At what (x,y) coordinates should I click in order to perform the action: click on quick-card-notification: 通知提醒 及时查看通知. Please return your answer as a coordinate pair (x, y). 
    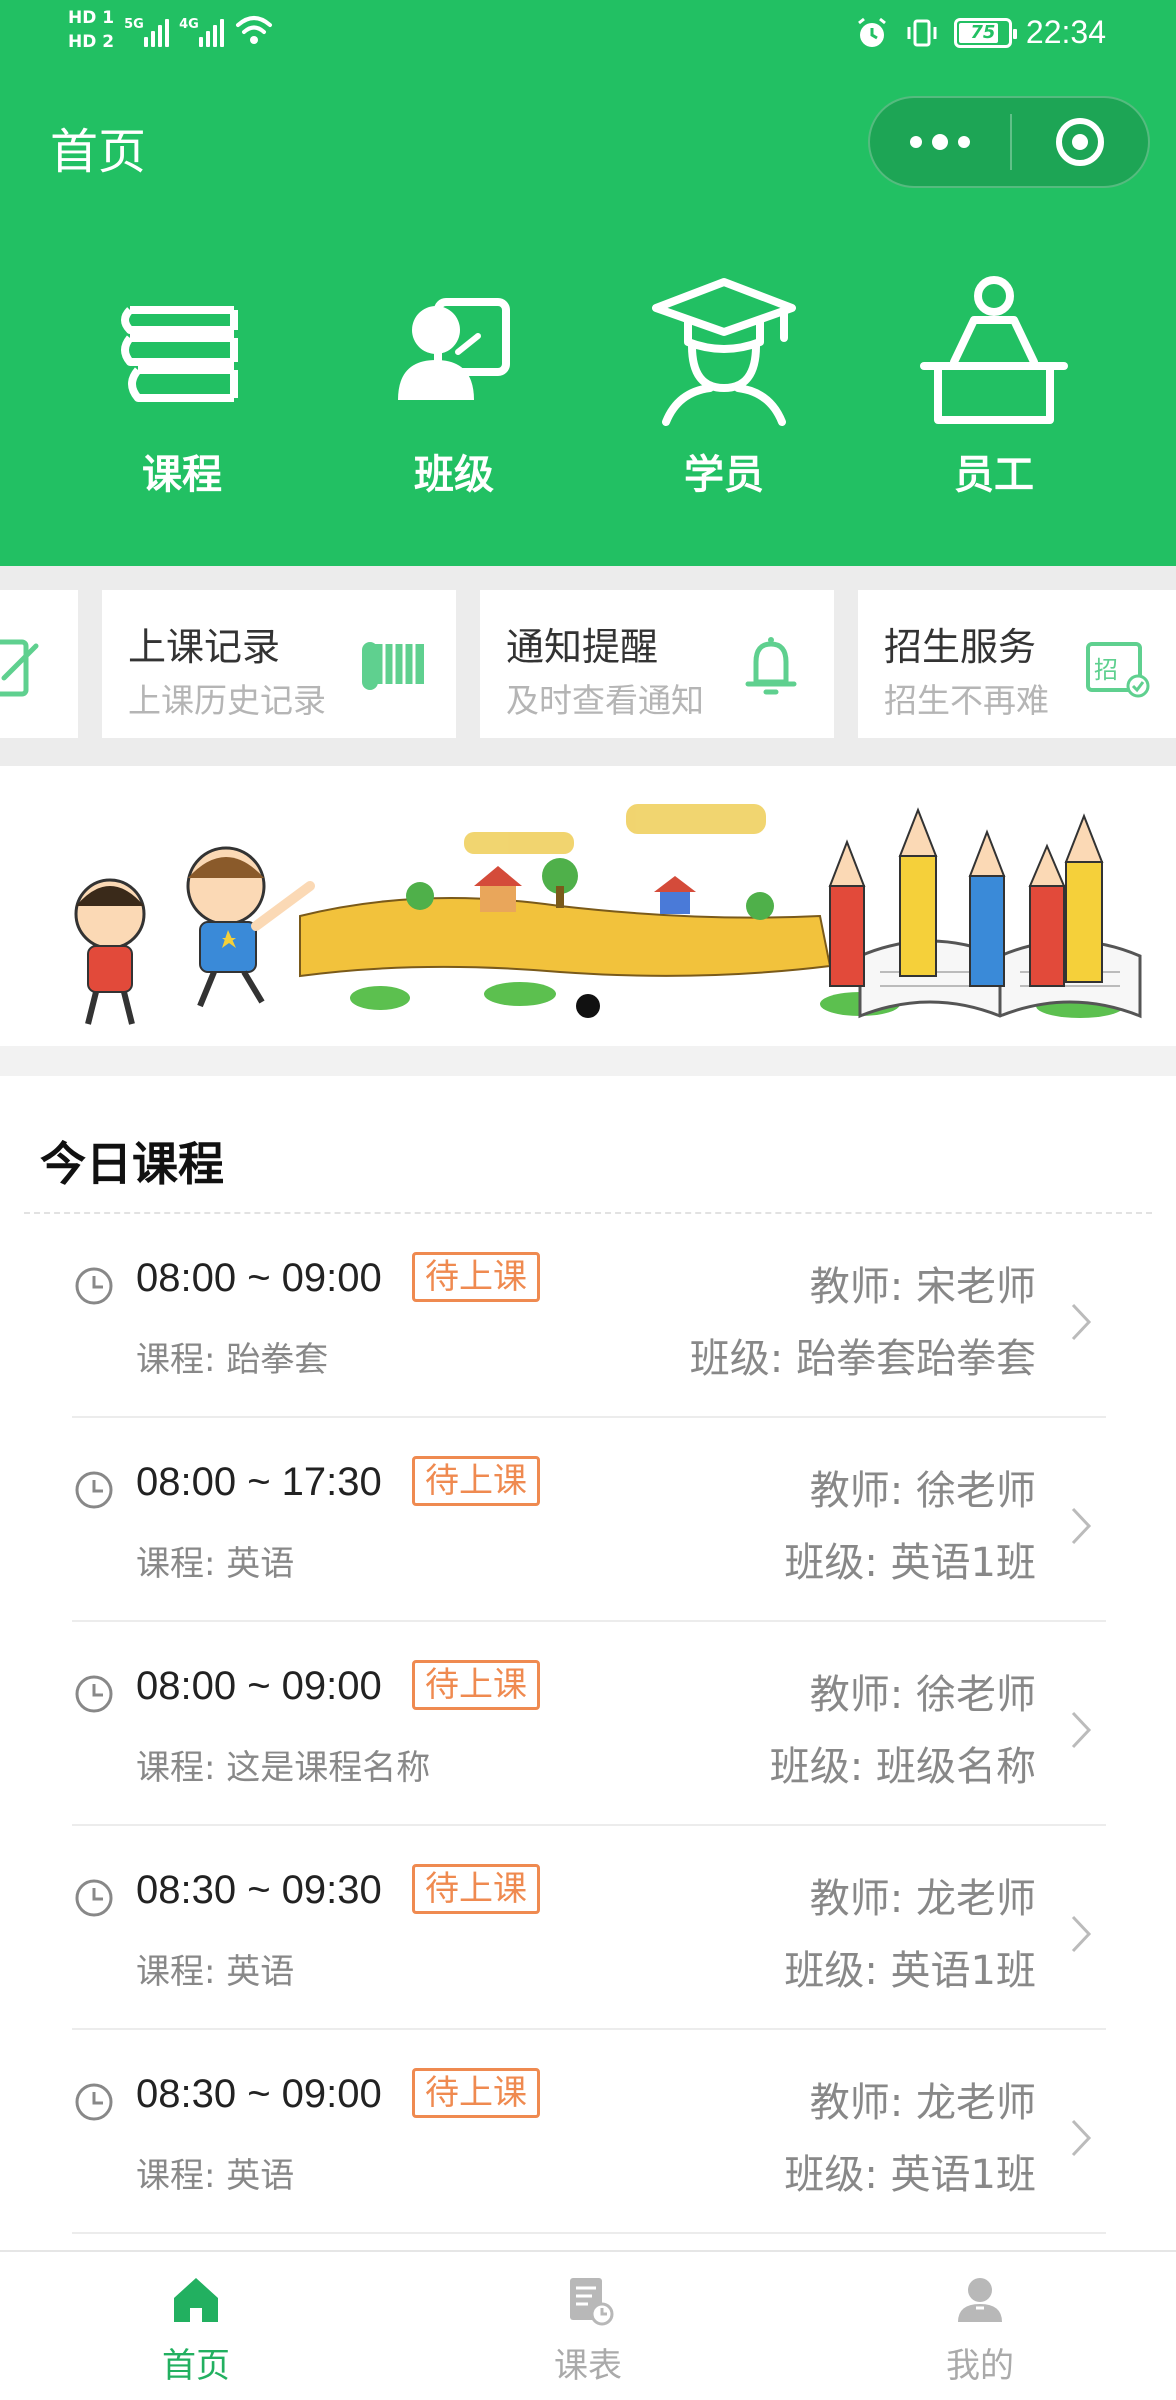
    Looking at the image, I should click on (657, 664).